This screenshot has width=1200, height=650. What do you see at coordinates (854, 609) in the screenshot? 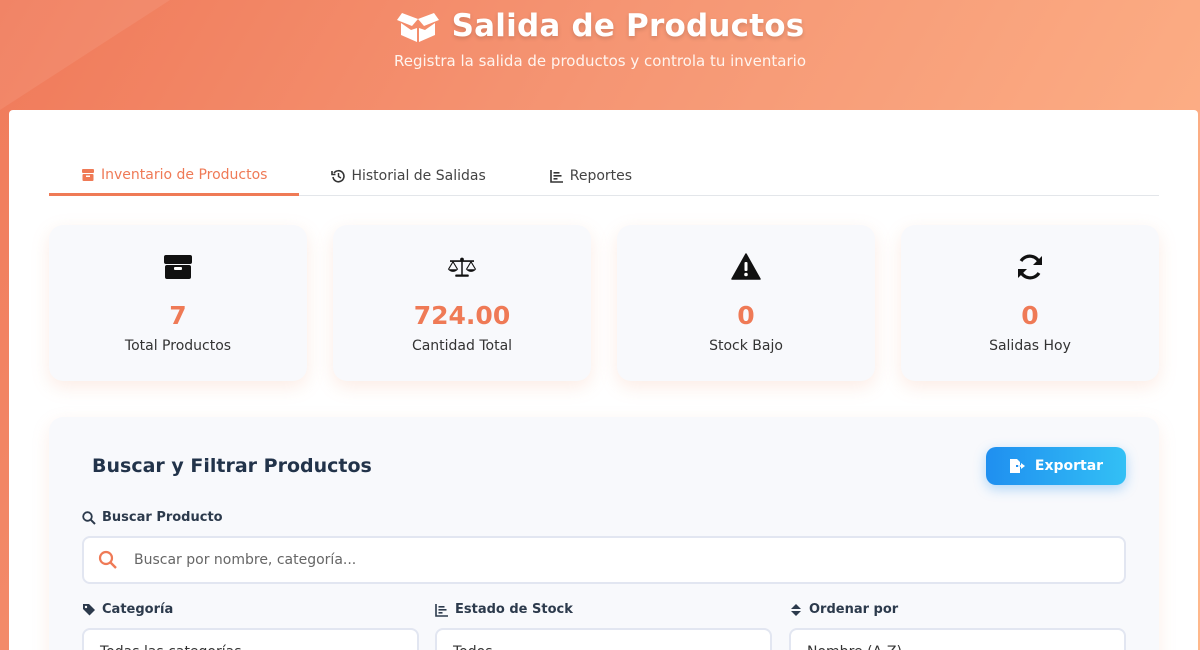
I see `sort-label-text: Ordenar por` at bounding box center [854, 609].